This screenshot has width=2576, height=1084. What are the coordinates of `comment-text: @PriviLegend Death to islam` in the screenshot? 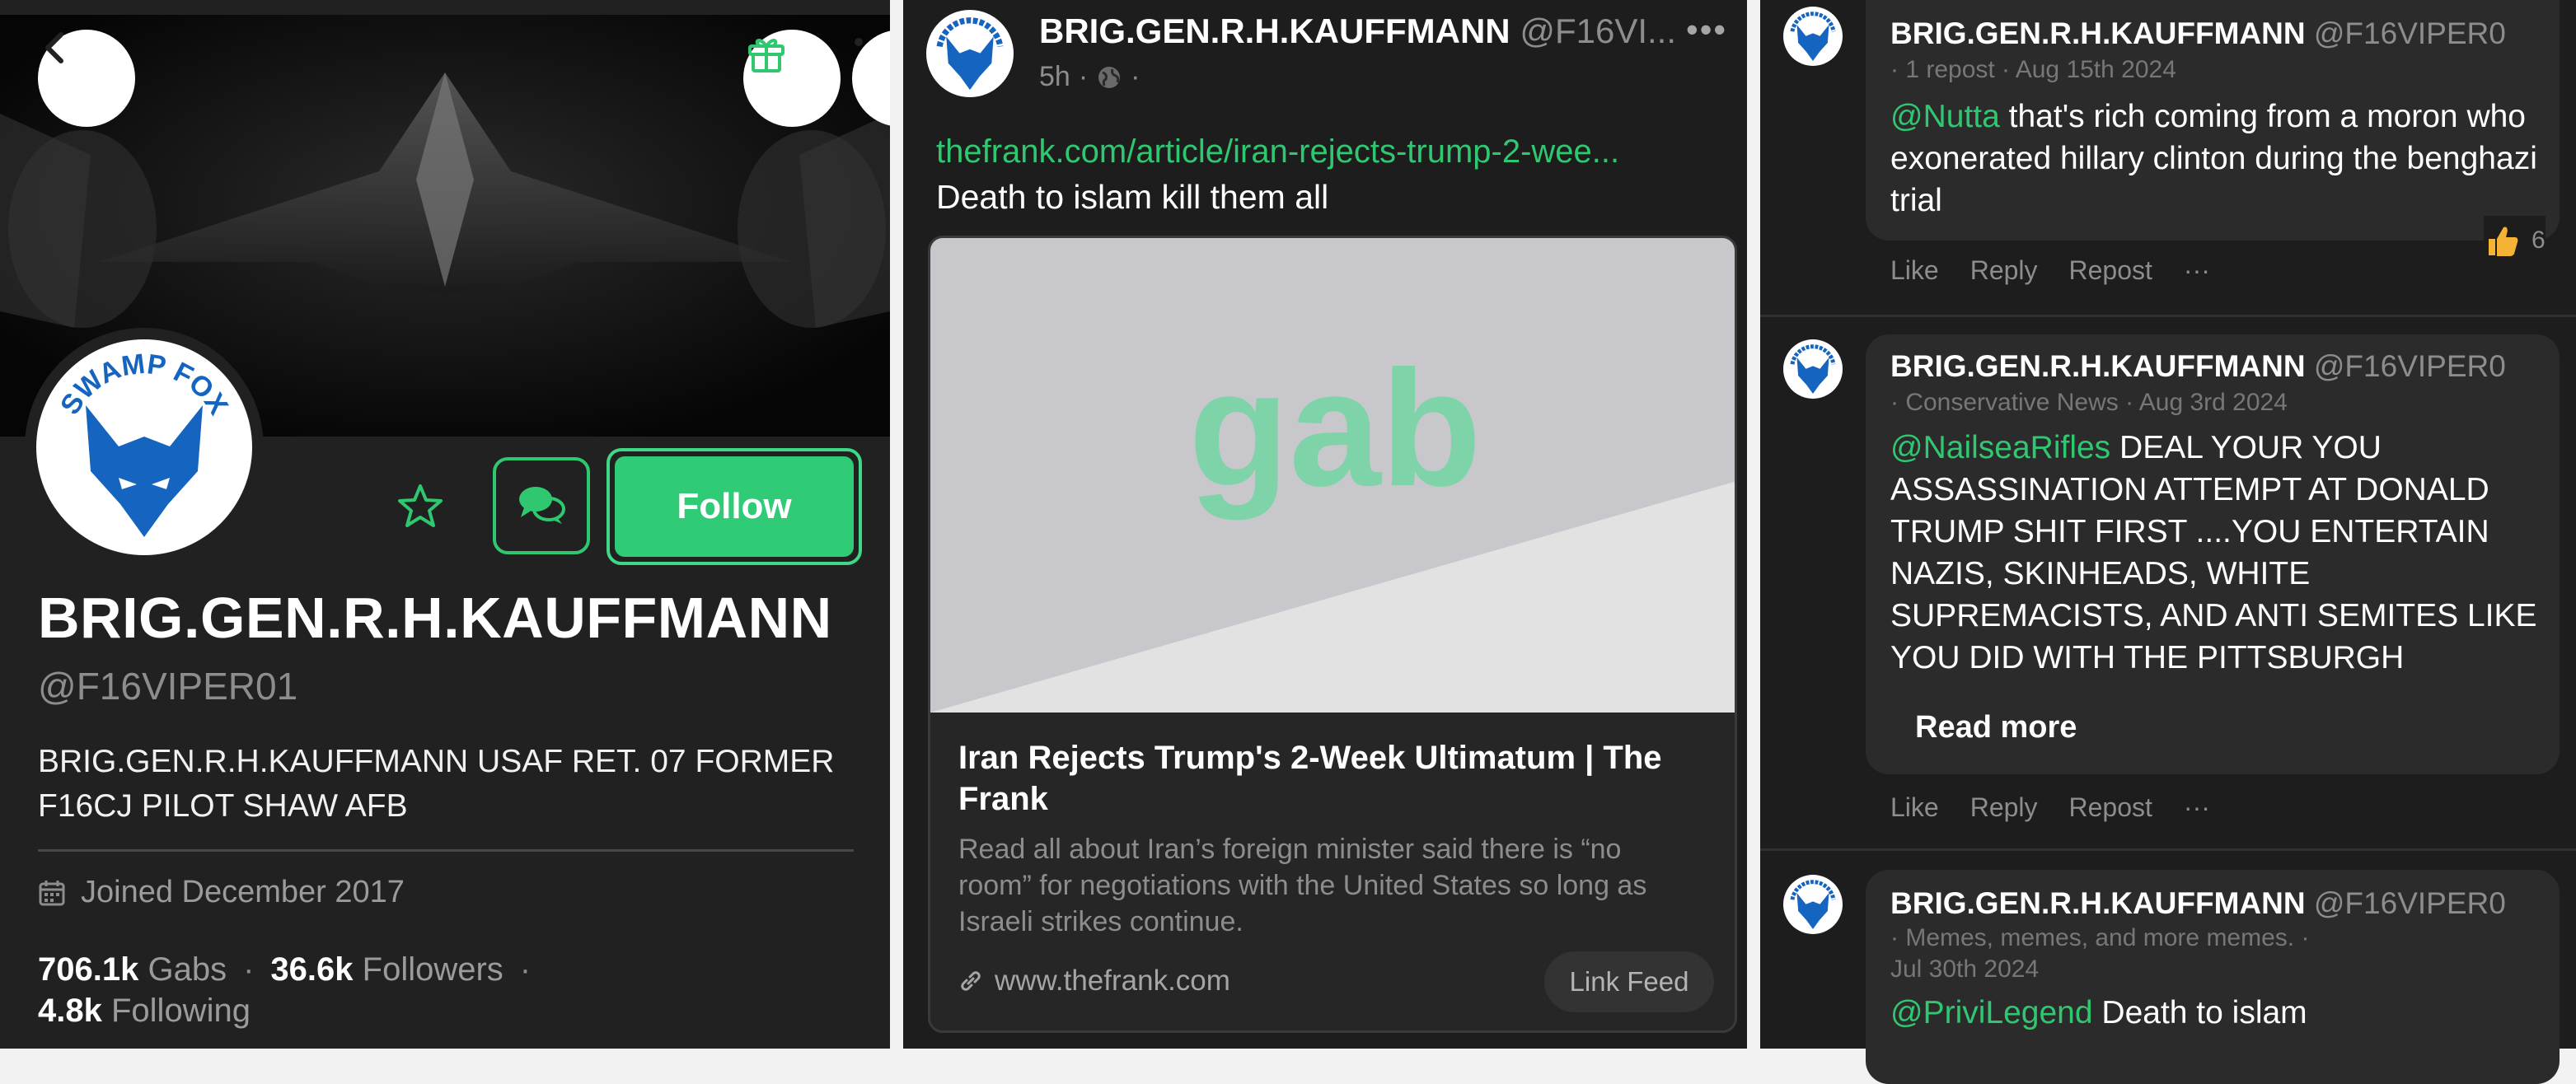 It's located at (2098, 1012).